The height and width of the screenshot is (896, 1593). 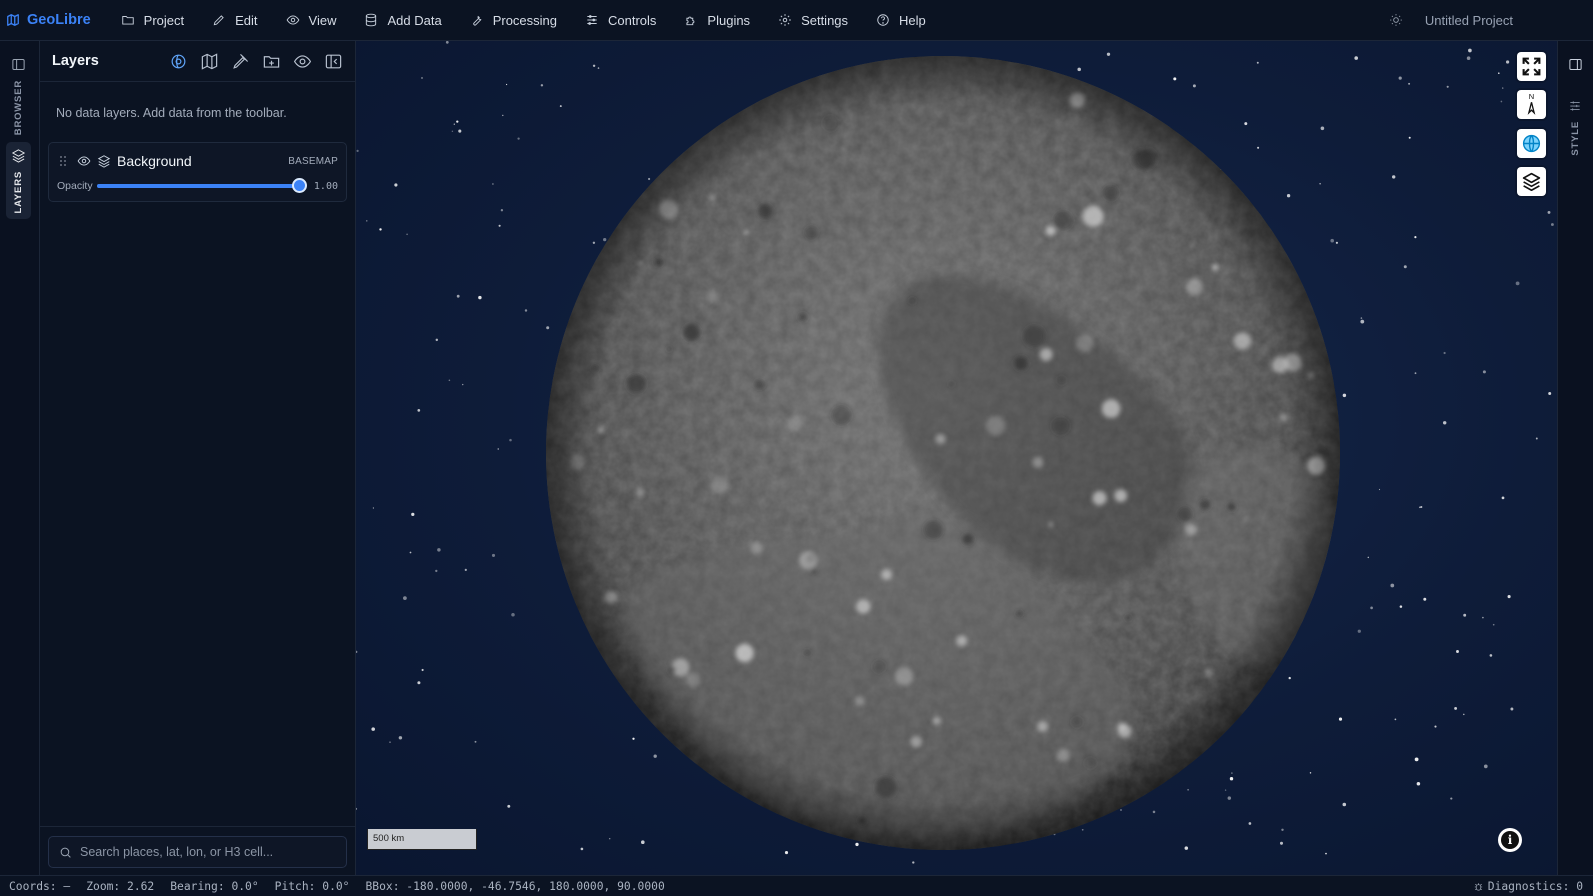 I want to click on menu-edit-label: Edit, so click(x=246, y=20).